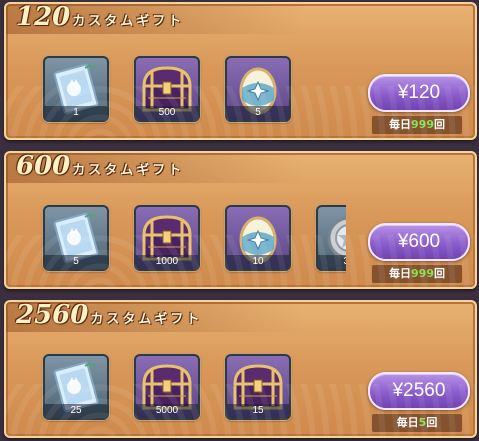 The height and width of the screenshot is (441, 479). I want to click on item-ticket: 25, so click(76, 387).